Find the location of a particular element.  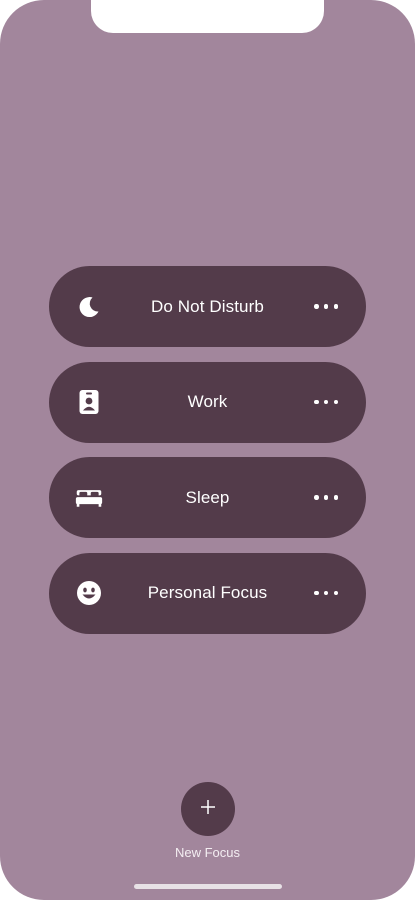

id-badge-icon is located at coordinates (89, 402).